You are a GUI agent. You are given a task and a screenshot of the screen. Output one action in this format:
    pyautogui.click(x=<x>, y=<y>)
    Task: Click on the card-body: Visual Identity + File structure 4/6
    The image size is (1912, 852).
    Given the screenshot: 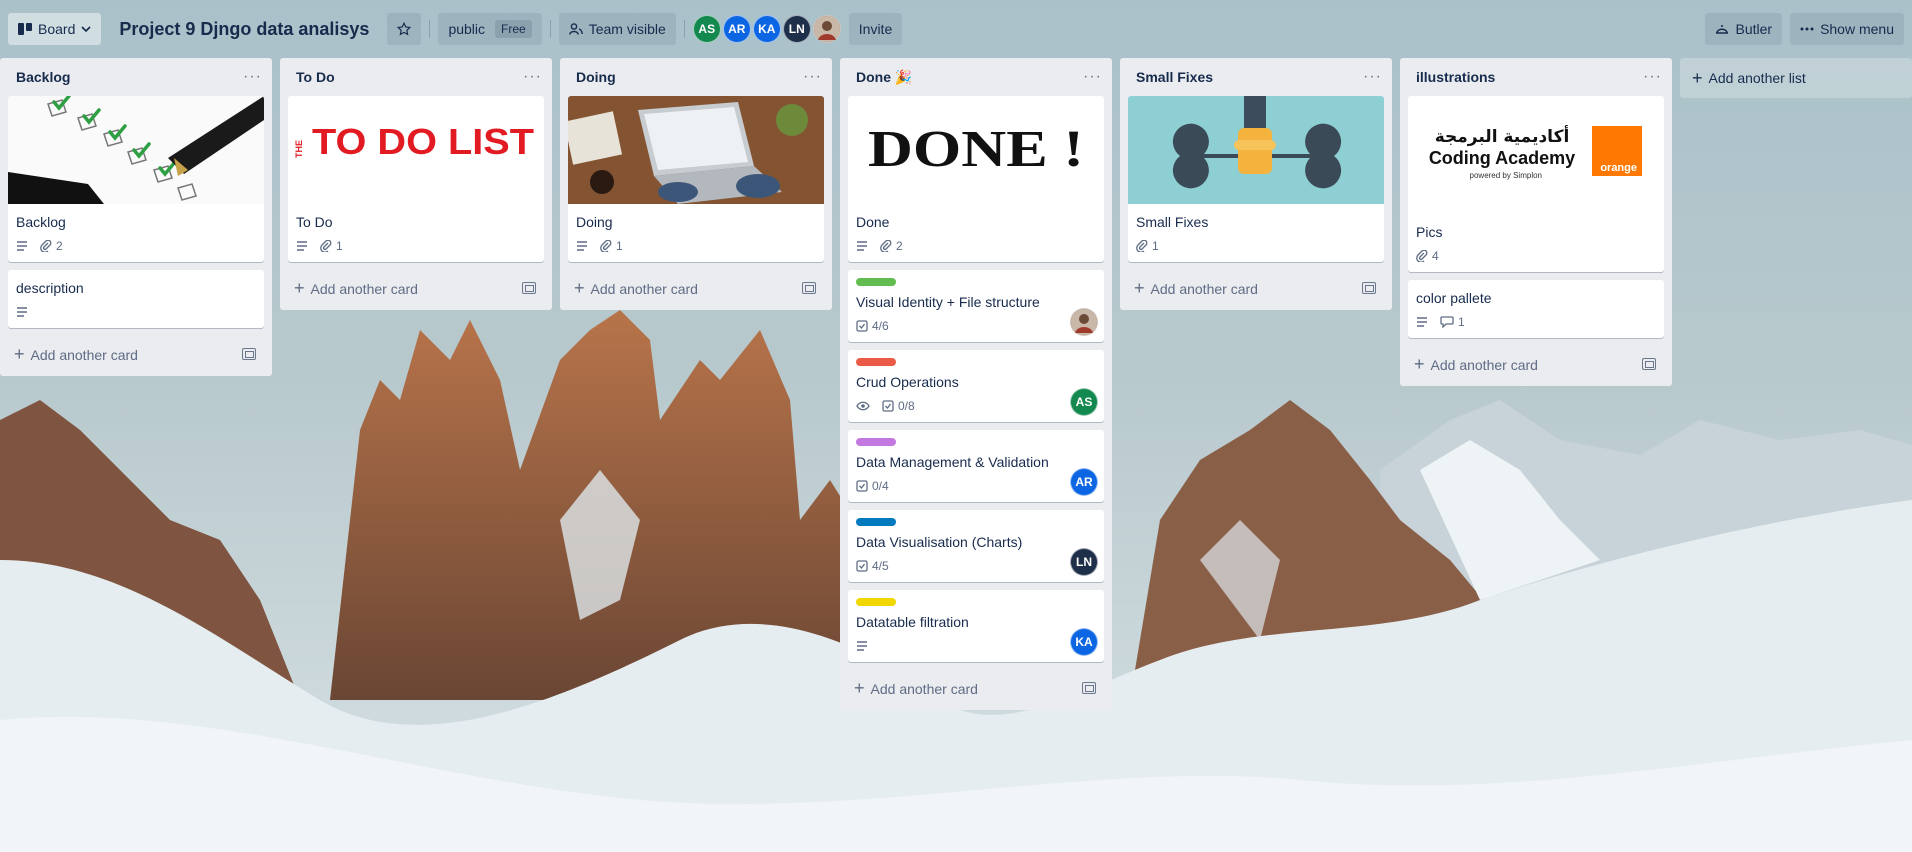 What is the action you would take?
    pyautogui.click(x=976, y=306)
    